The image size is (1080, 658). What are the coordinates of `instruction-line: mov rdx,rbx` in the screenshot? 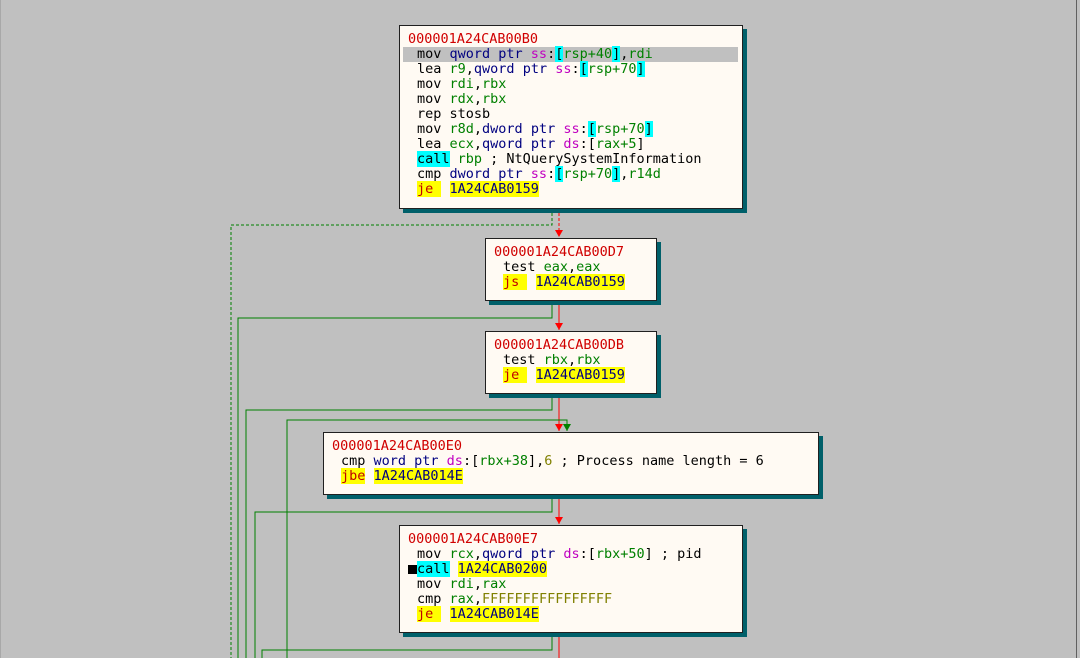 It's located at (571, 99).